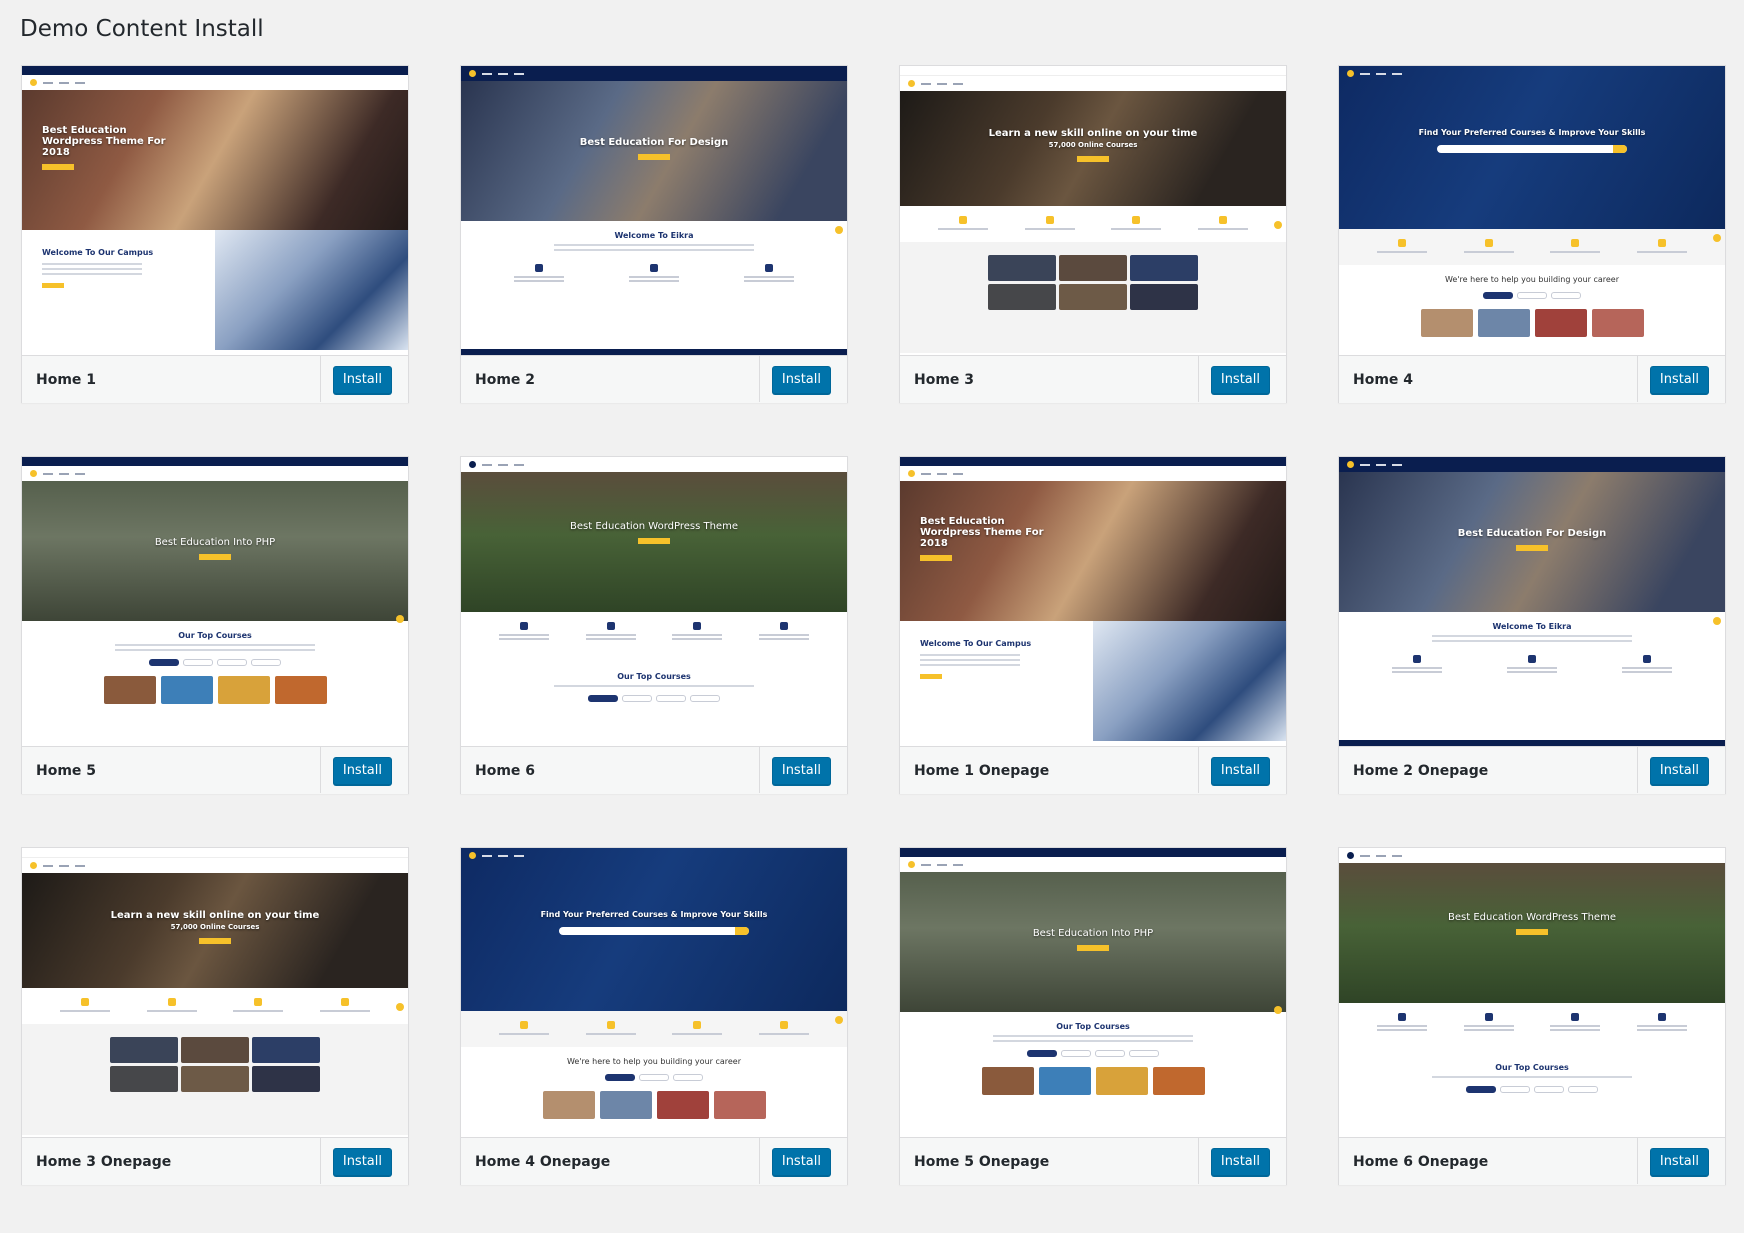 The image size is (1744, 1233). What do you see at coordinates (66, 379) in the screenshot?
I see `demo-name: Home 1` at bounding box center [66, 379].